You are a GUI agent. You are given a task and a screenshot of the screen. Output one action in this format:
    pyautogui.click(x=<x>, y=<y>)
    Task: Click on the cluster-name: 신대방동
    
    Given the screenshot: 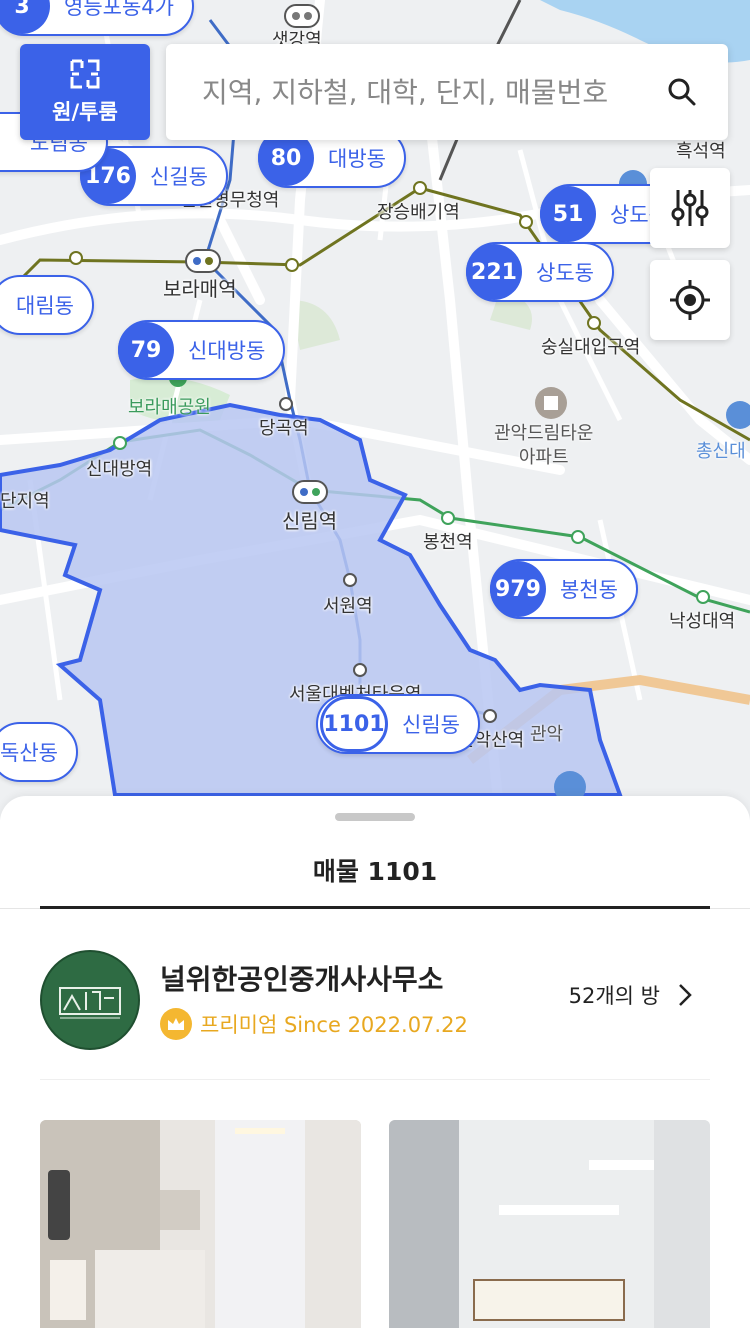 What is the action you would take?
    pyautogui.click(x=227, y=351)
    